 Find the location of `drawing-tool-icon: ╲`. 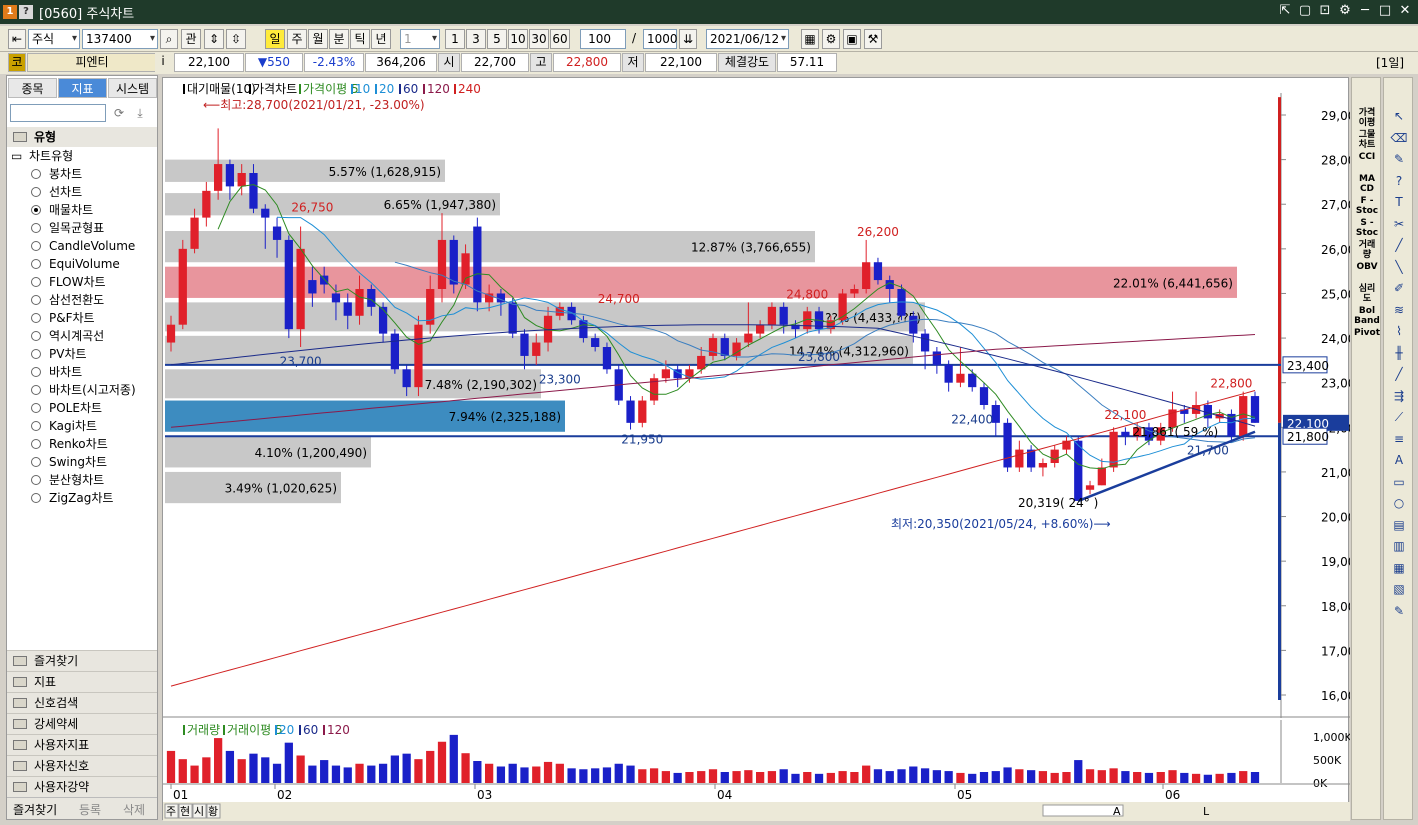

drawing-tool-icon: ╲ is located at coordinates (1399, 267).